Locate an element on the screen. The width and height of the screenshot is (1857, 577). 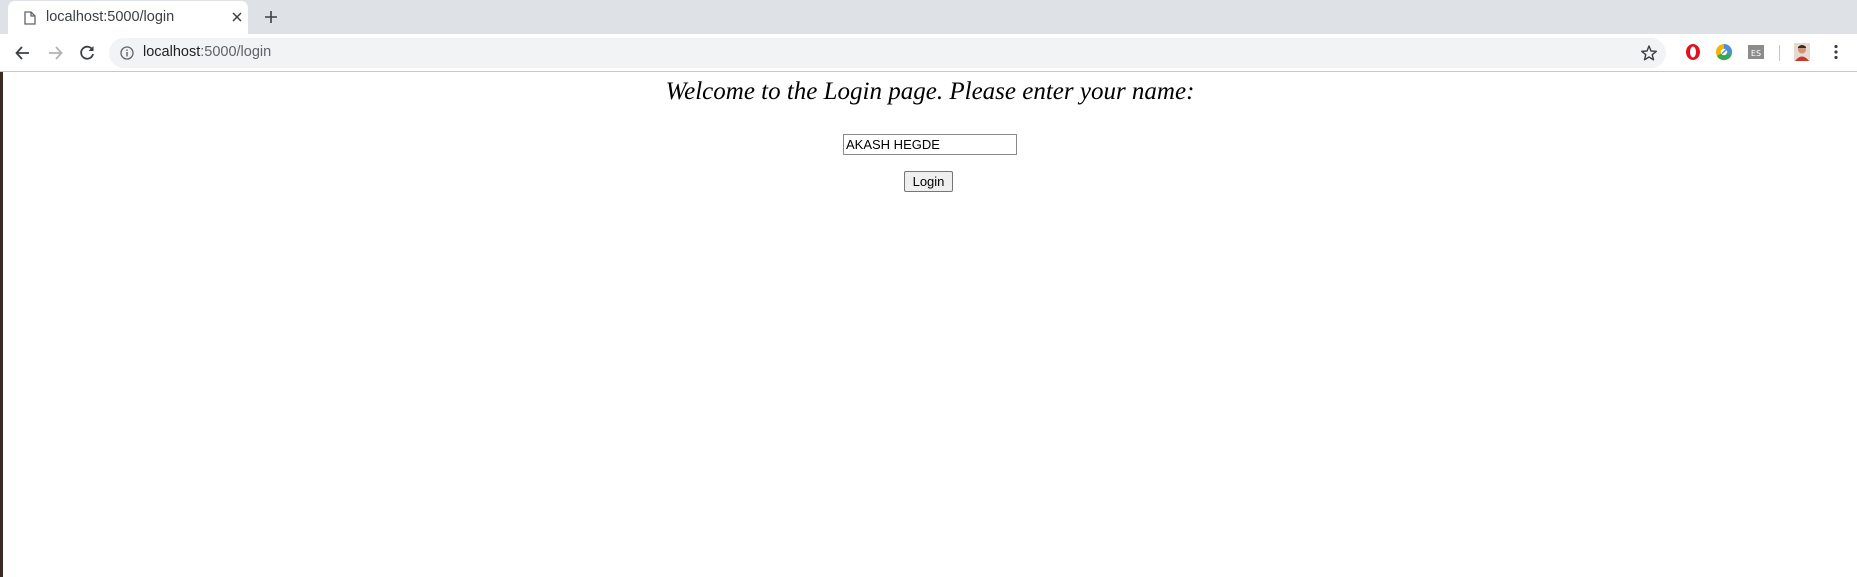
es-extension-icon: ES is located at coordinates (1756, 52).